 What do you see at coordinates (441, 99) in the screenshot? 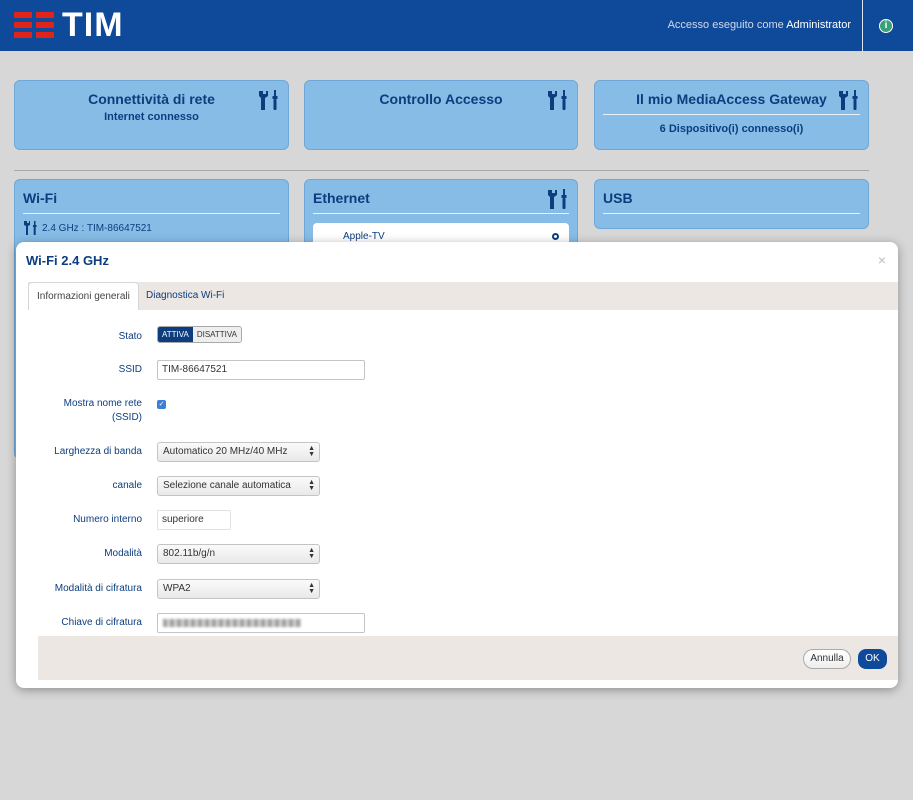
I see `card-title: Controllo Accesso` at bounding box center [441, 99].